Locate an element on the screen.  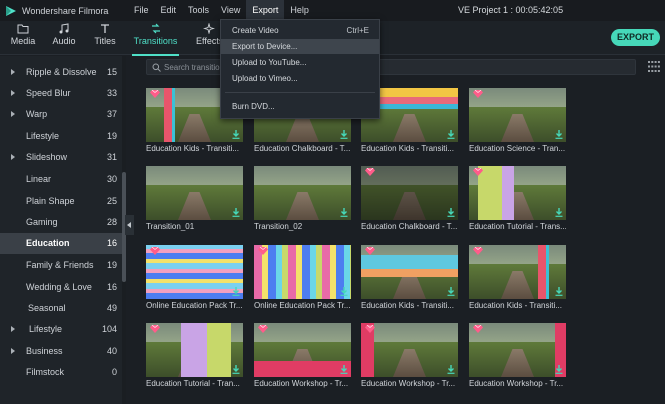
collapse-sidebar-handle is located at coordinates (129, 225).